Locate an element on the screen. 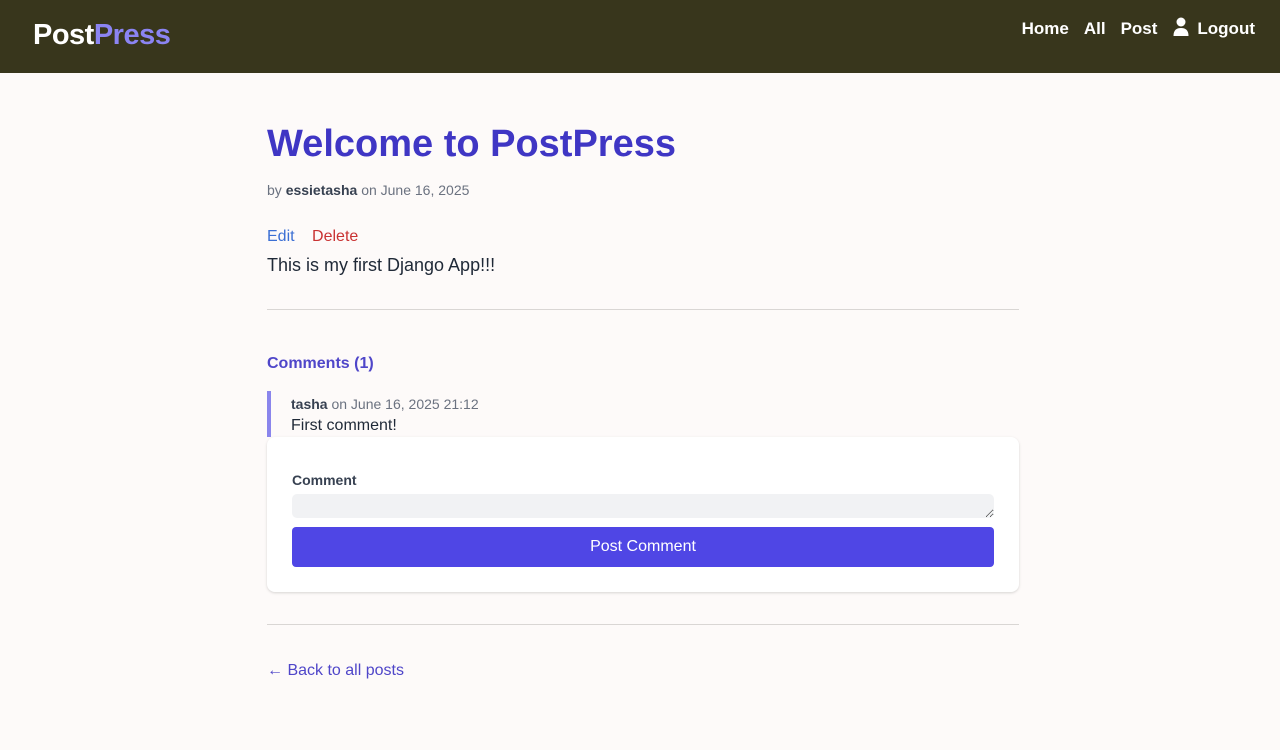 The width and height of the screenshot is (1280, 750). delete-post-link: Delete is located at coordinates (335, 236).